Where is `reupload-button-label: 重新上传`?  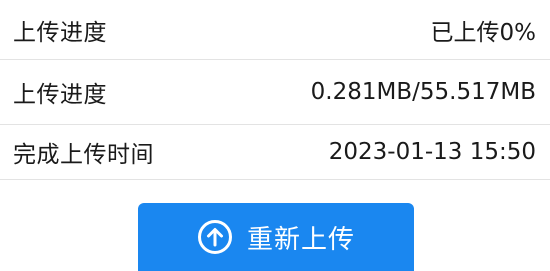
reupload-button-label: 重新上传 is located at coordinates (300, 239).